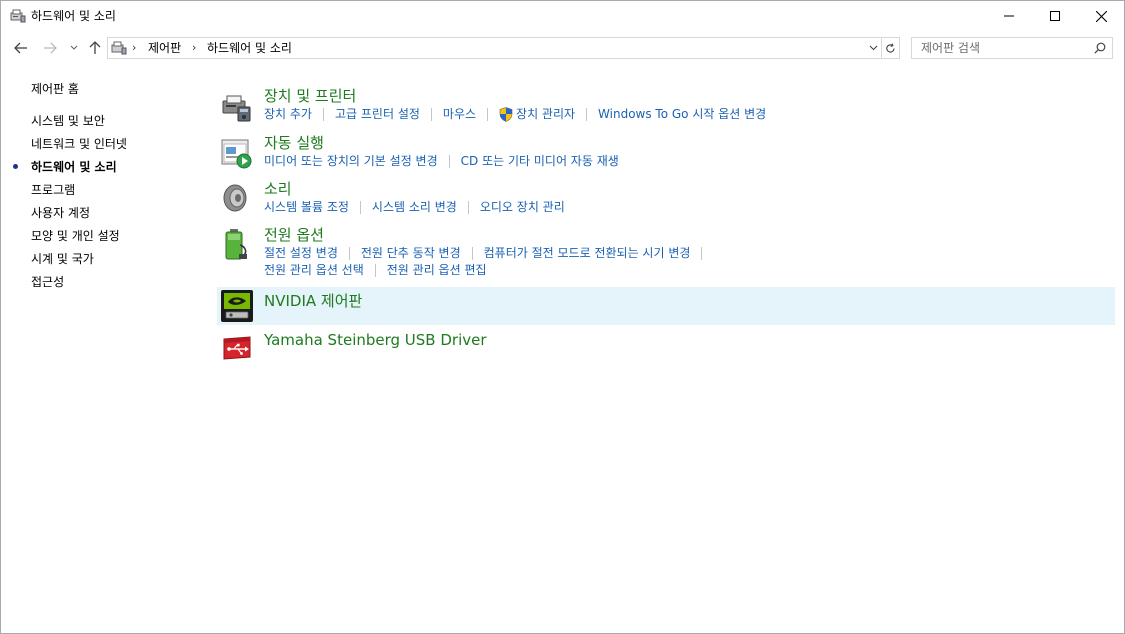 This screenshot has height=634, width=1125. Describe the element at coordinates (666, 306) in the screenshot. I see `category-nvidia: NVIDIA 제어판` at that location.